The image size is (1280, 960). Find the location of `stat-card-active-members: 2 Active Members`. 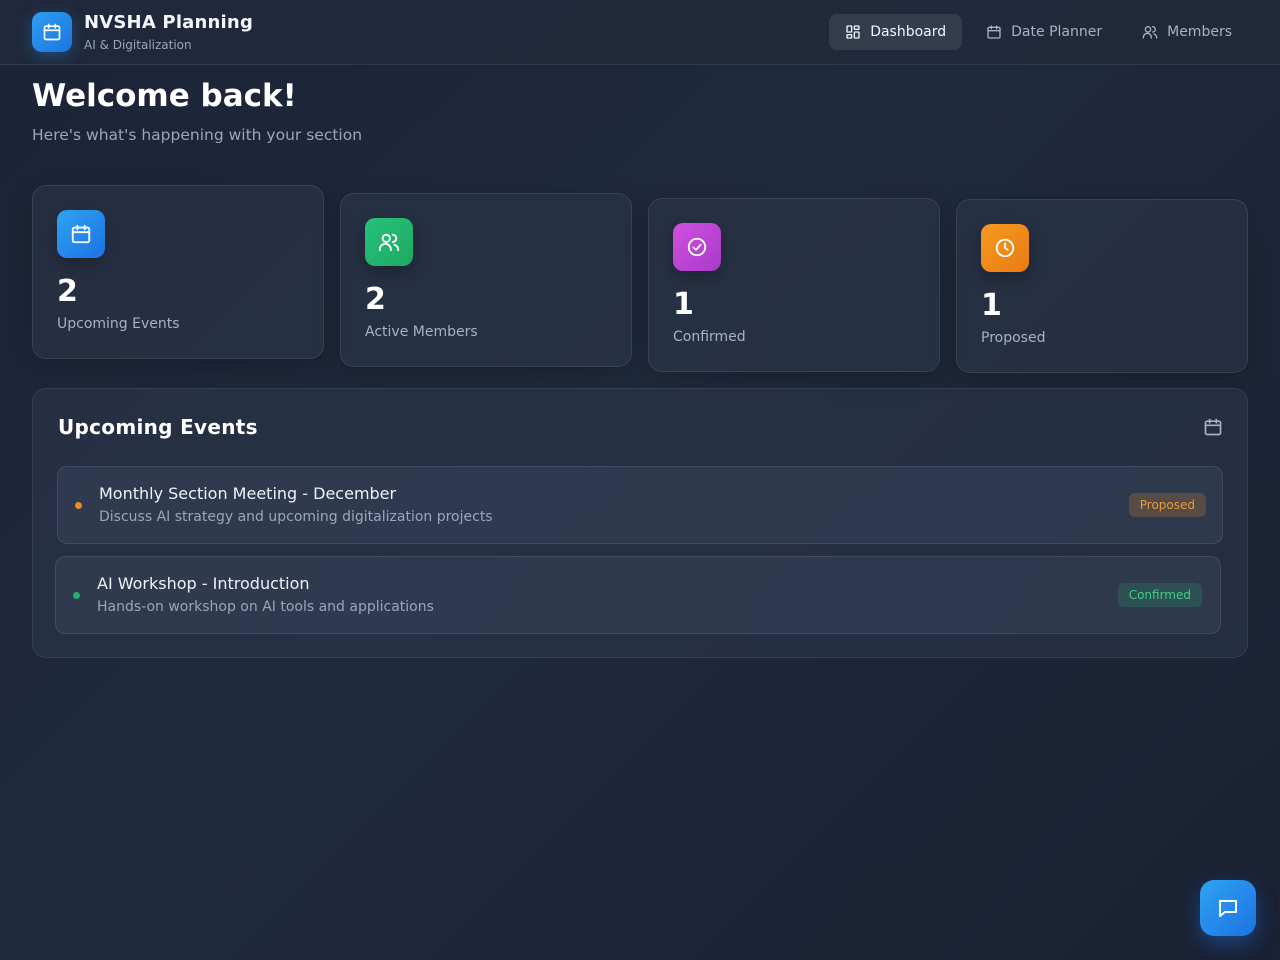

stat-card-active-members: 2 Active Members is located at coordinates (486, 280).